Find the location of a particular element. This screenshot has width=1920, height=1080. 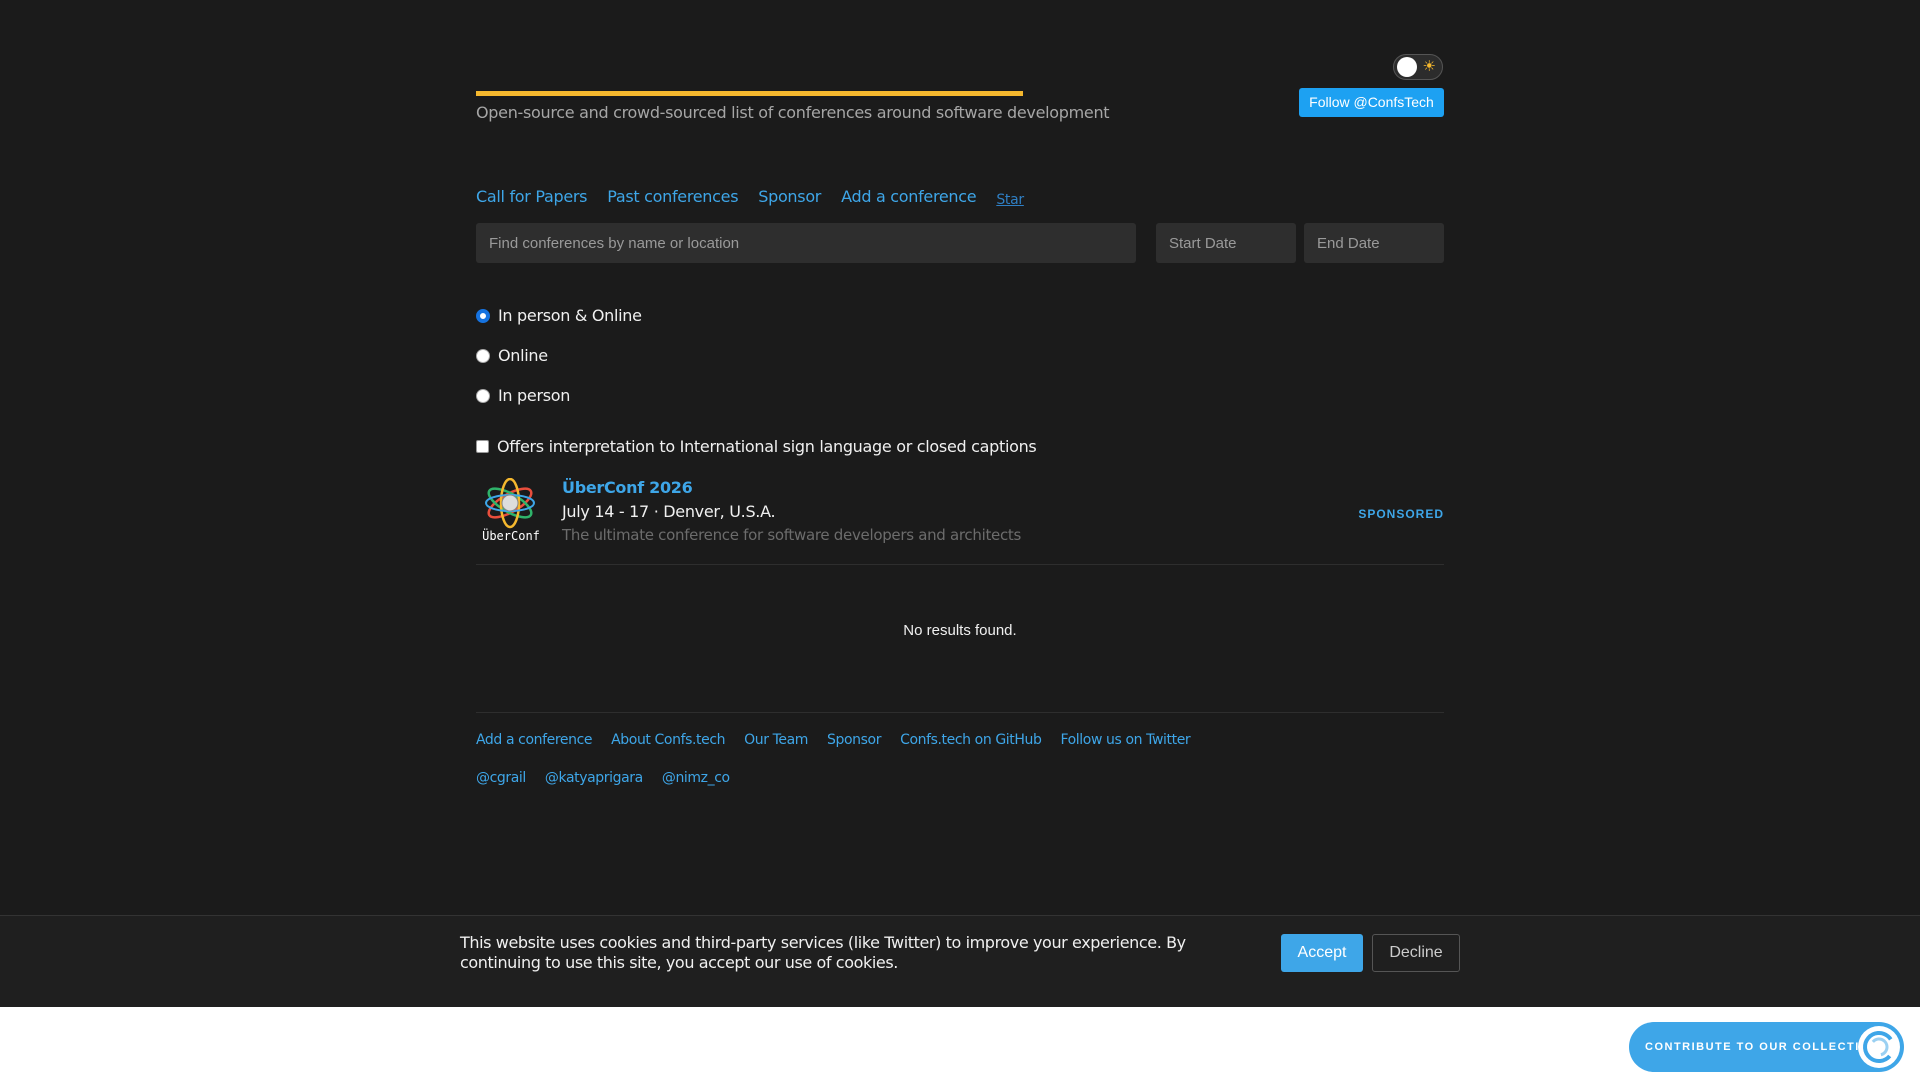

footer-handles: @cgrail @katyaprigara @nimz_co is located at coordinates (612, 778).